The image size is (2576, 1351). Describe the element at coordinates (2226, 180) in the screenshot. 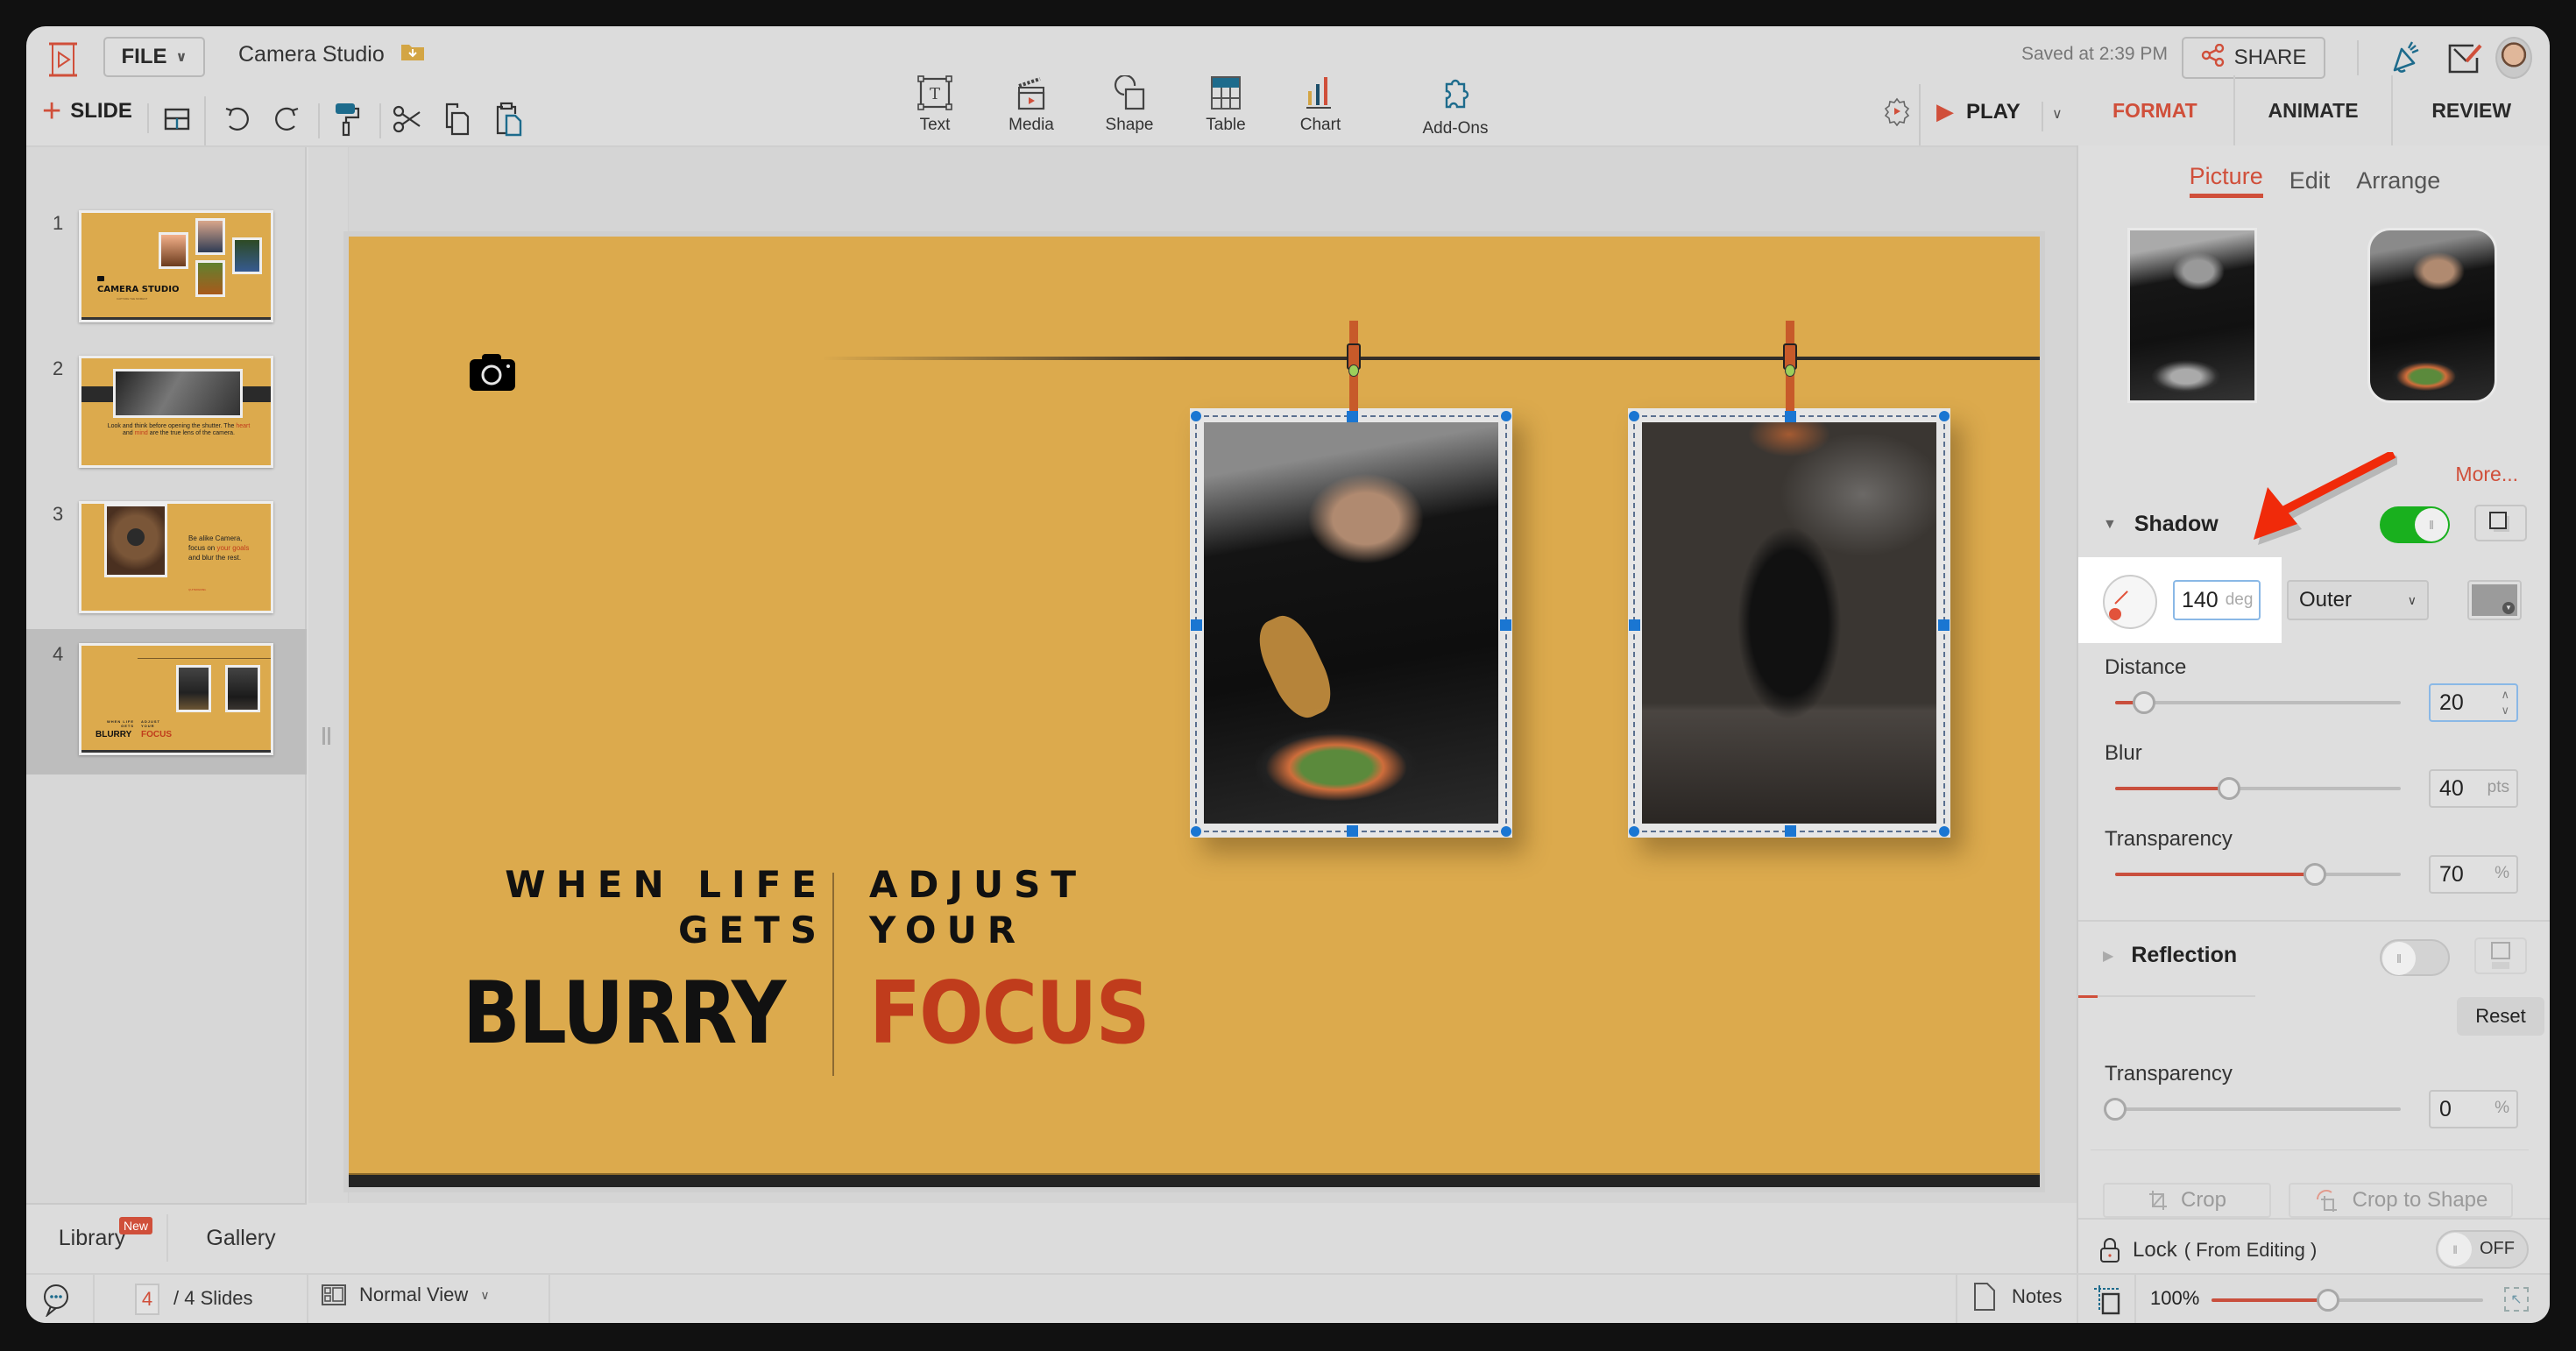

I see `subtab-picture: Picture` at that location.